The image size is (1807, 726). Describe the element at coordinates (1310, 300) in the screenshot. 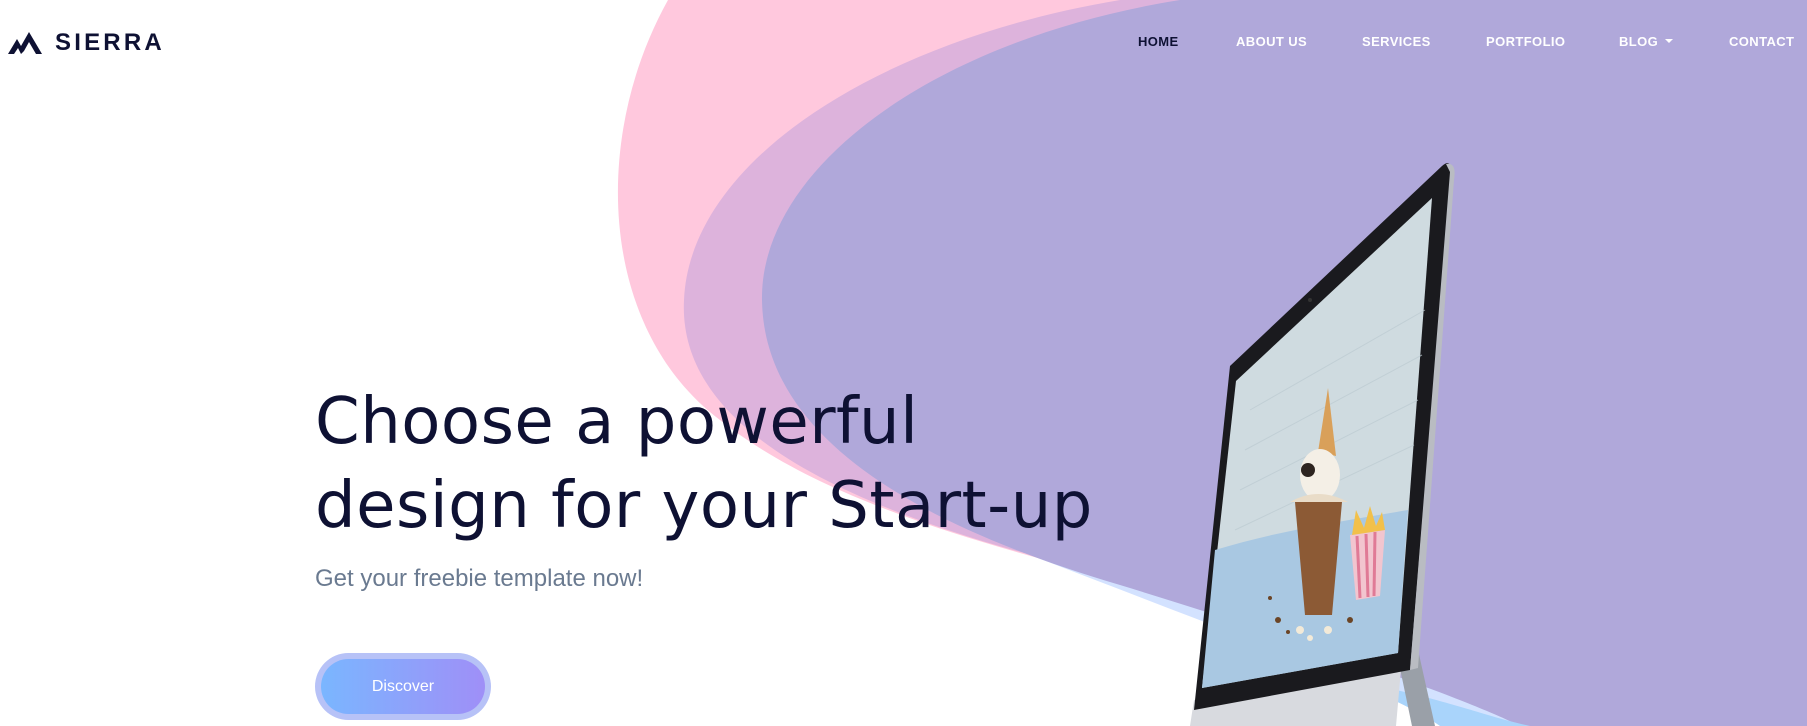

I see `imac-camera` at that location.